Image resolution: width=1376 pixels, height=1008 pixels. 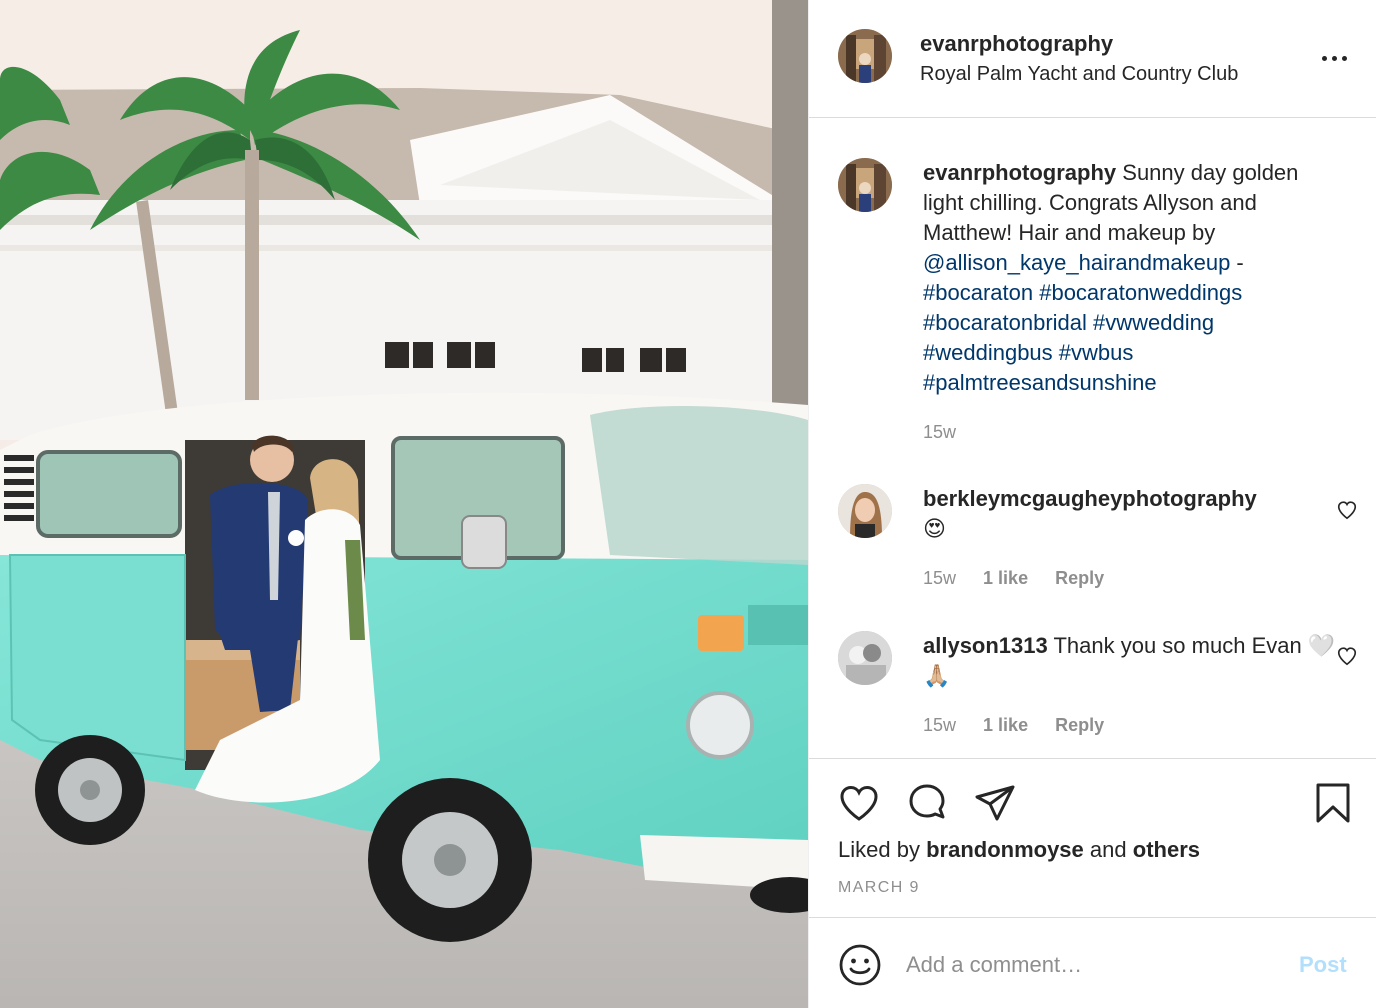 I want to click on comment-input, so click(x=1091, y=965).